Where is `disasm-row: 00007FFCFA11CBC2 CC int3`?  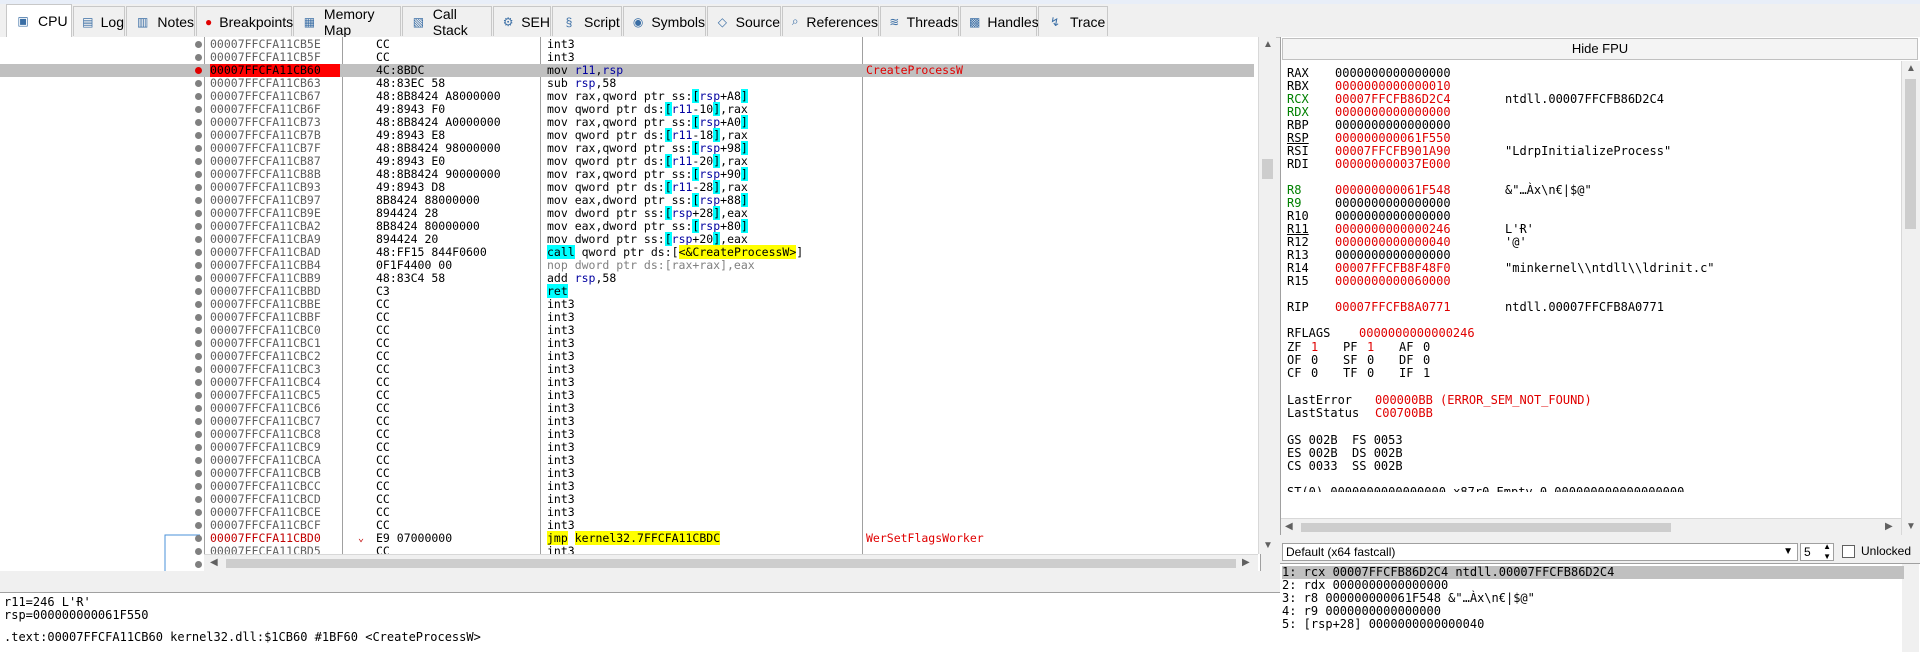 disasm-row: 00007FFCFA11CBC2 CC int3 is located at coordinates (627, 356).